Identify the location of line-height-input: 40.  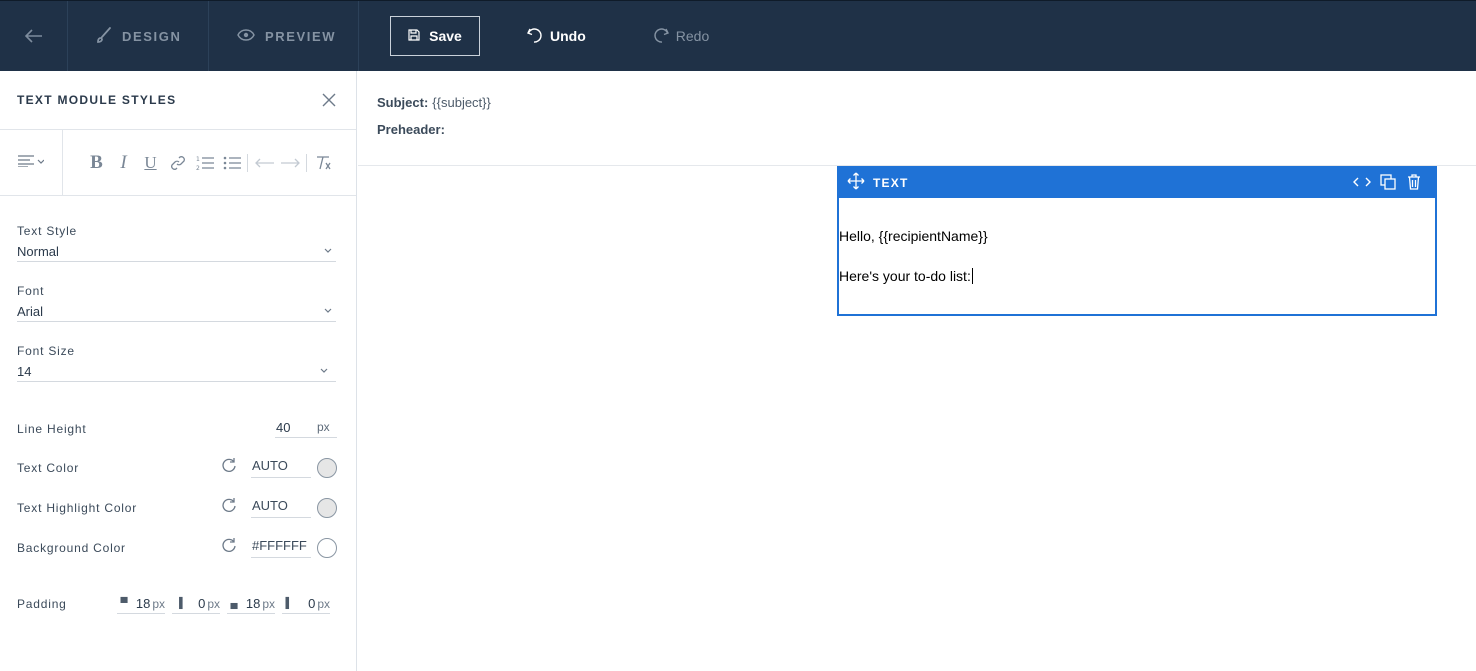
(296, 429).